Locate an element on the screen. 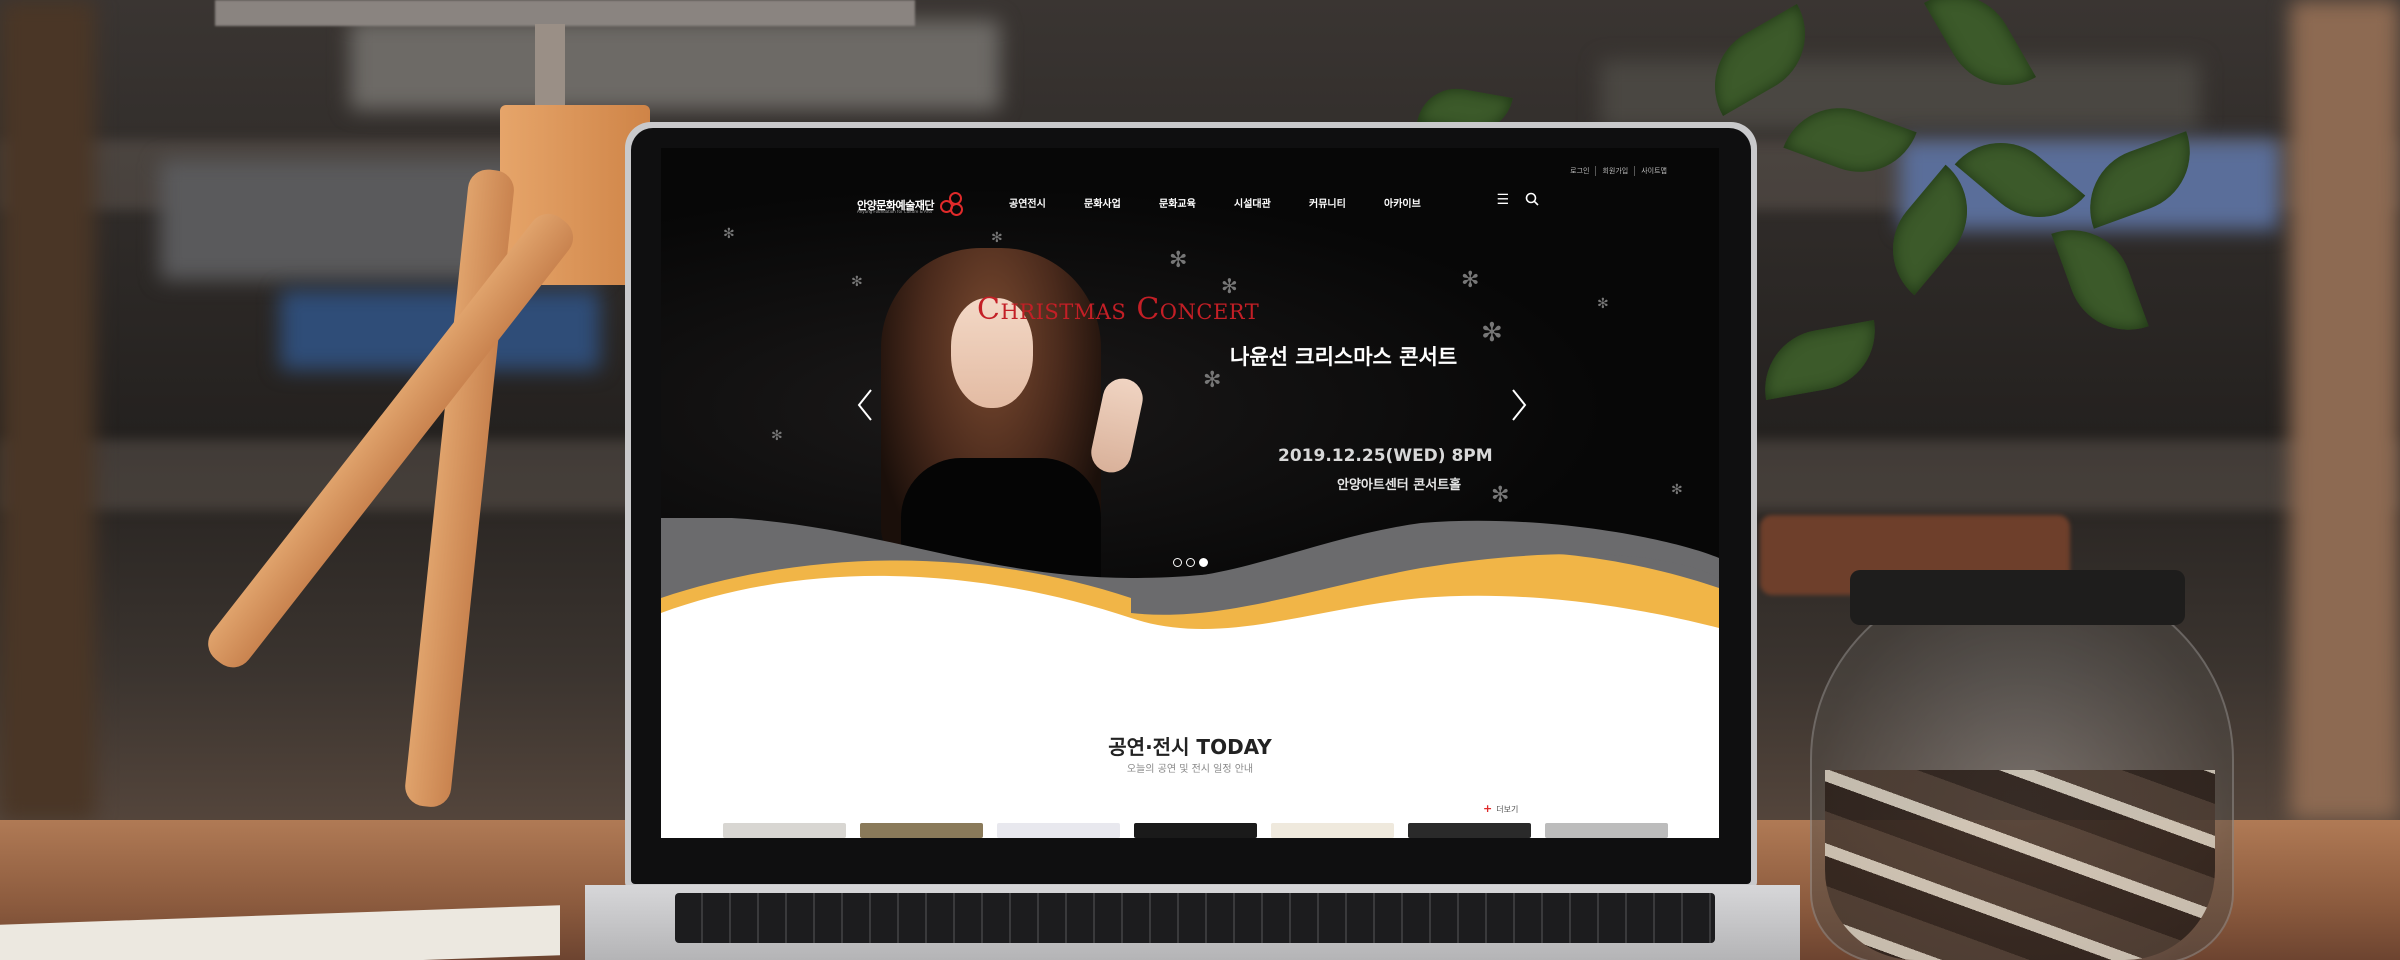 This screenshot has height=960, width=2400. hero-wave-decoration is located at coordinates (1190, 603).